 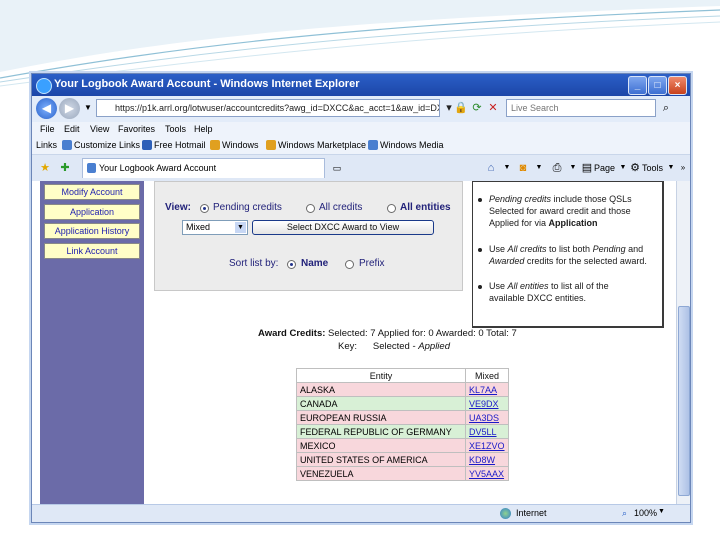 What do you see at coordinates (69, 108) in the screenshot?
I see `forward-icon: ▶` at bounding box center [69, 108].